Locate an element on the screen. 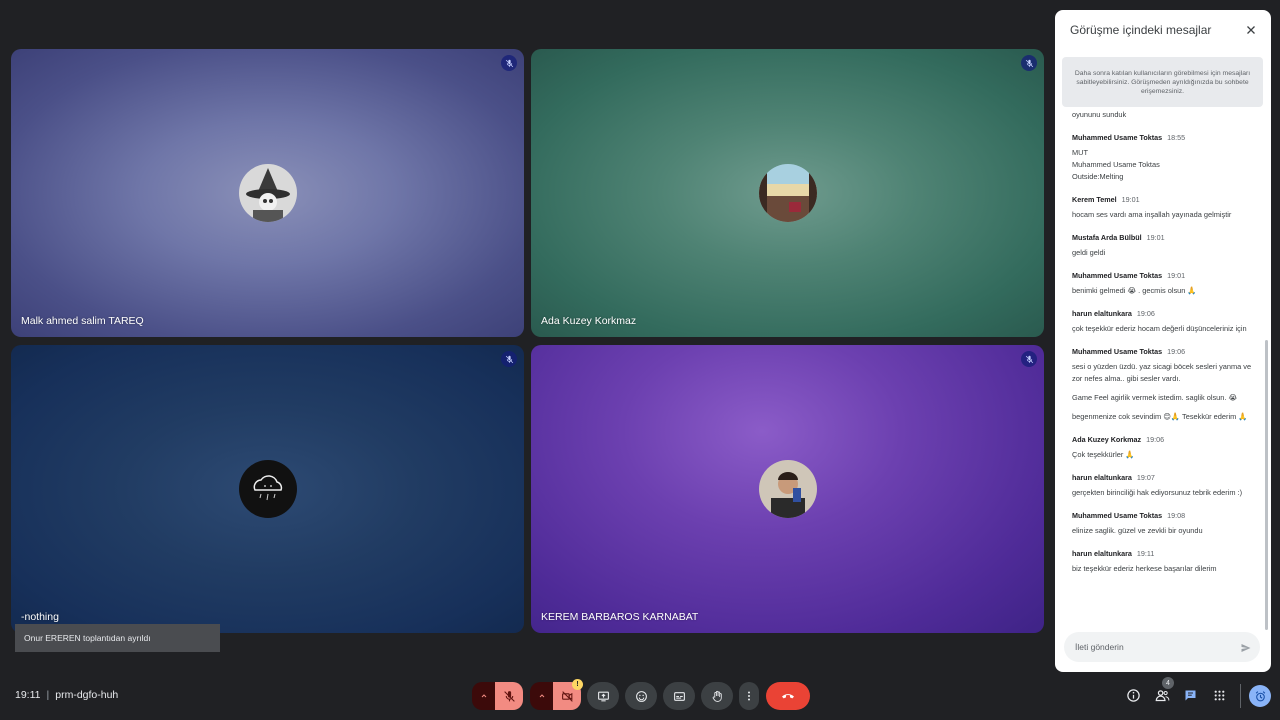 The height and width of the screenshot is (720, 1280). people-count-badge: 4 is located at coordinates (1168, 683).